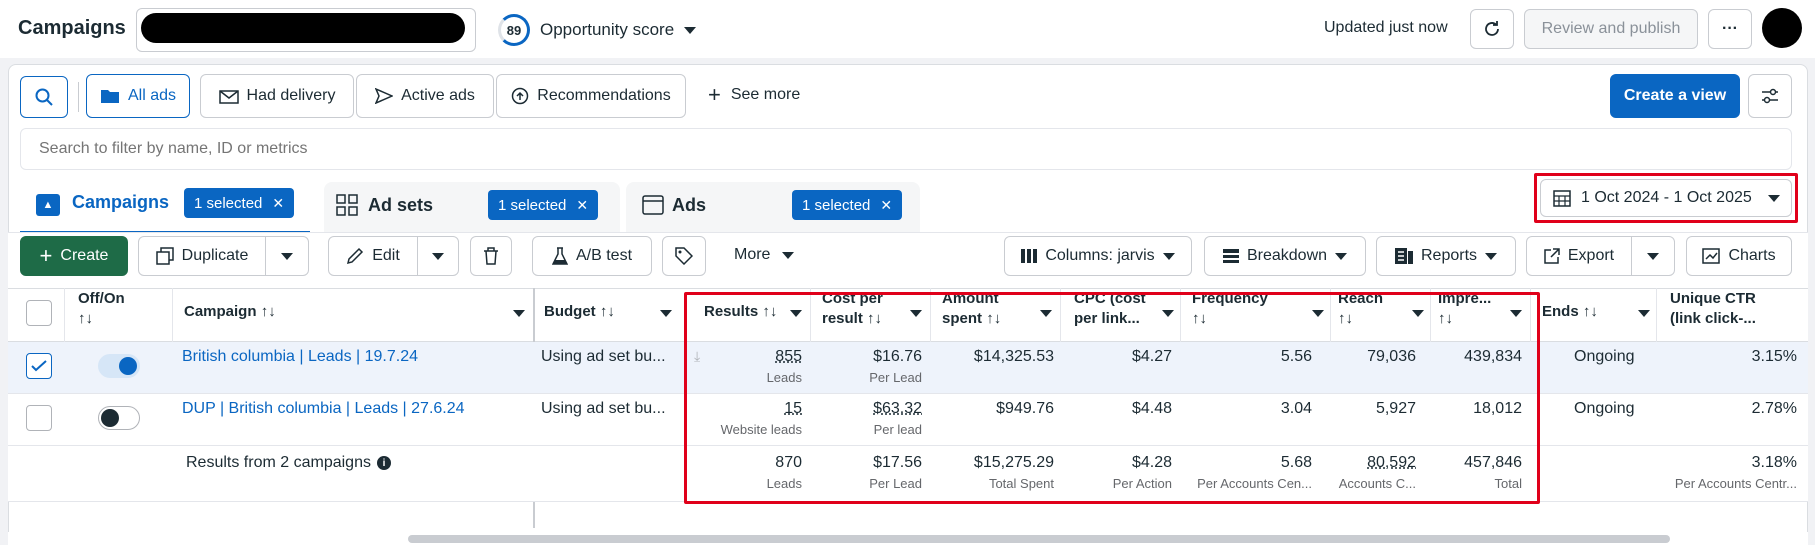  What do you see at coordinates (1570, 312) in the screenshot?
I see `col-header-ends: Ends ↑↓` at bounding box center [1570, 312].